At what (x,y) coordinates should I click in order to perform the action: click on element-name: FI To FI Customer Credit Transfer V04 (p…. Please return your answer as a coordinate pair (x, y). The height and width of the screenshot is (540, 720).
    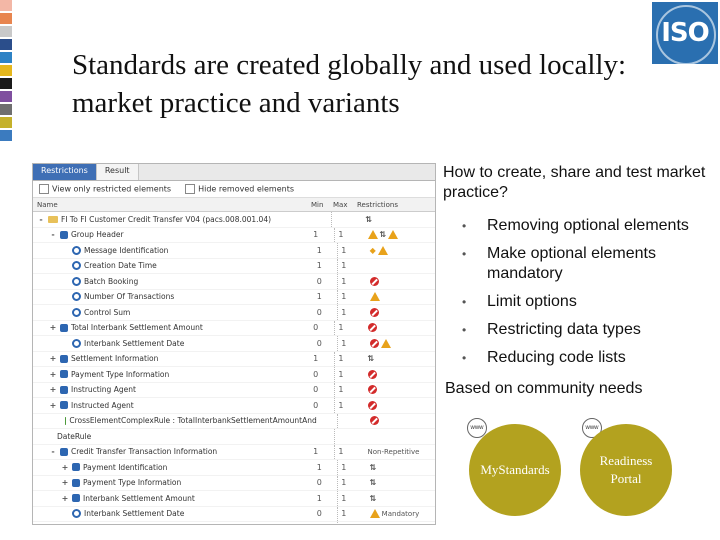
    Looking at the image, I should click on (166, 219).